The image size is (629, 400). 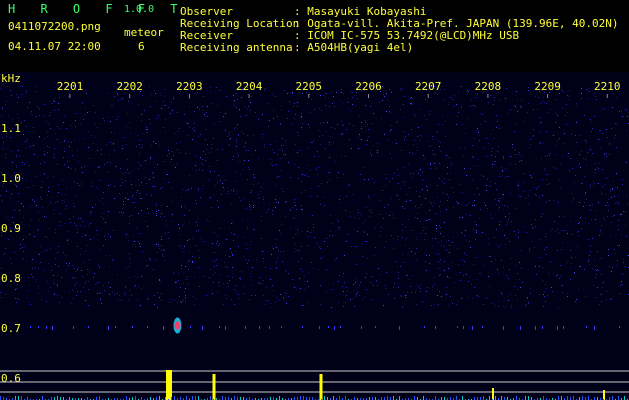 I want to click on x-tick-label: 2209, so click(x=547, y=86).